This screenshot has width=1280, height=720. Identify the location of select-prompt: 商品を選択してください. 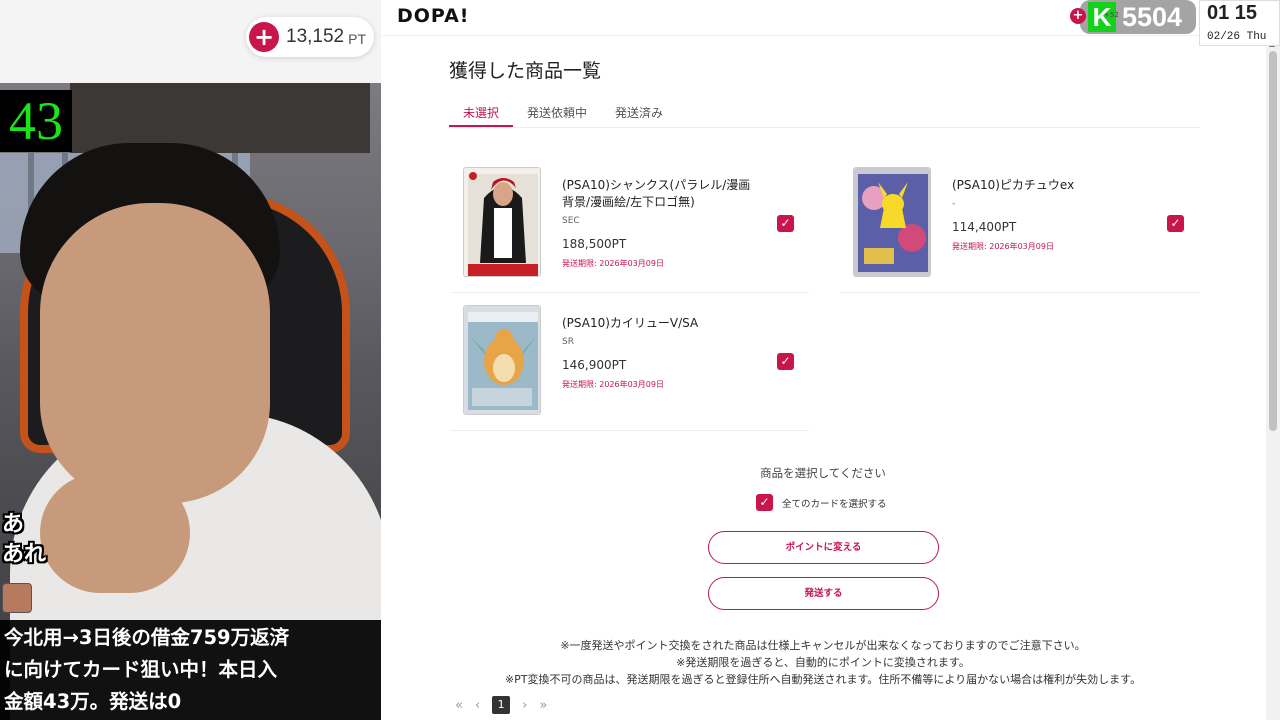
(823, 473).